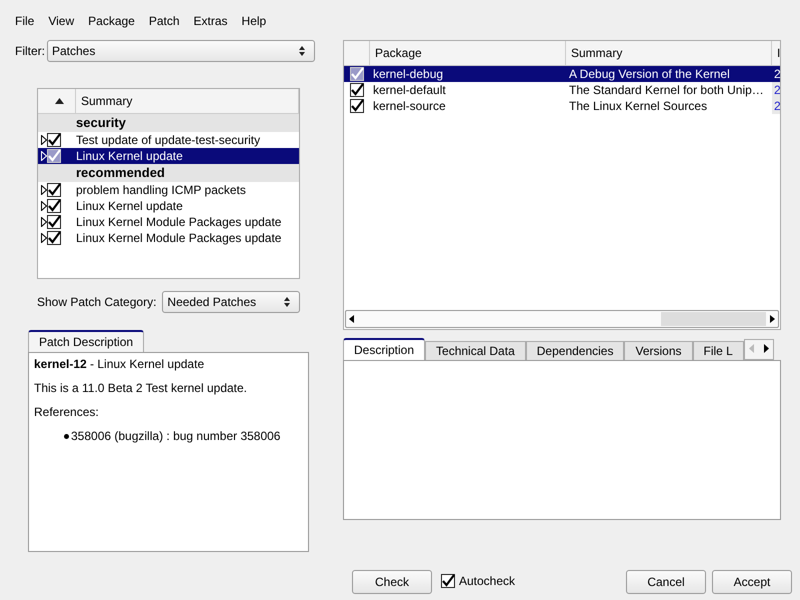 The width and height of the screenshot is (800, 600). What do you see at coordinates (658, 350) in the screenshot?
I see `tab: Versions` at bounding box center [658, 350].